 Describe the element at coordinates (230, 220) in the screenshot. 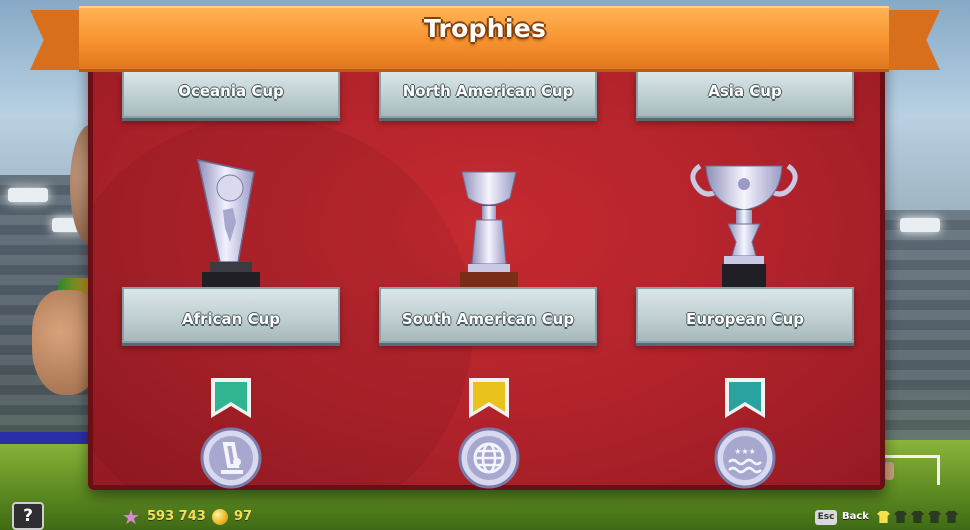

I see `african-cup-trophy-icon` at that location.